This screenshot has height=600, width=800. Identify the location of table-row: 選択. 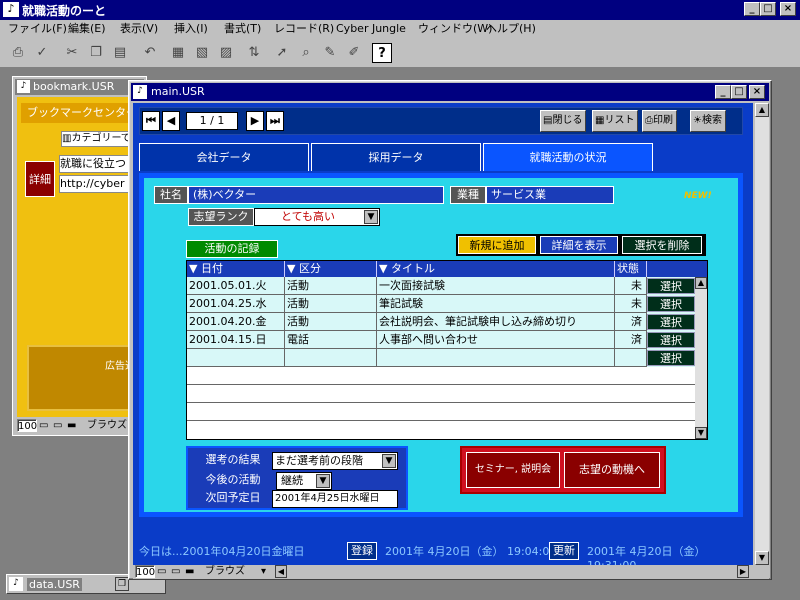
(441, 358).